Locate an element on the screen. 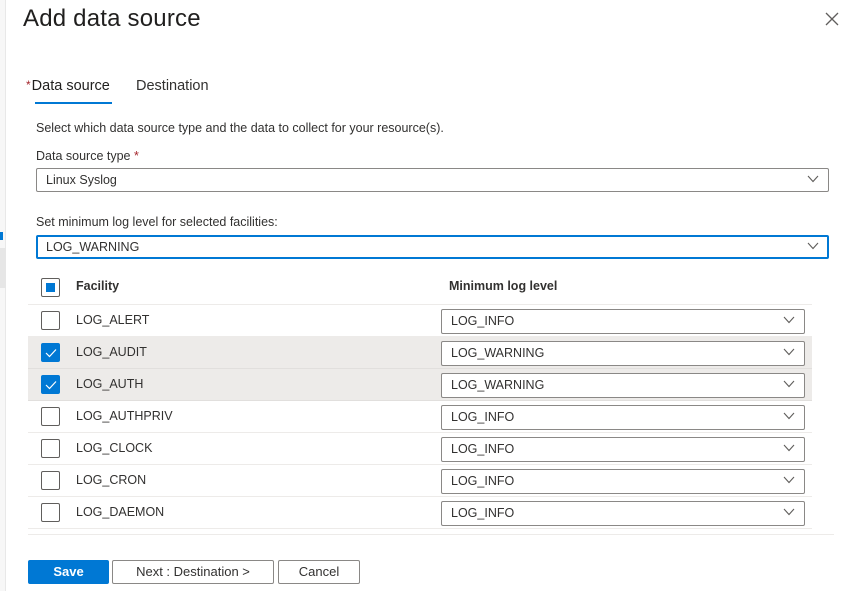 The width and height of the screenshot is (850, 591). tab-destination: Destination is located at coordinates (172, 86).